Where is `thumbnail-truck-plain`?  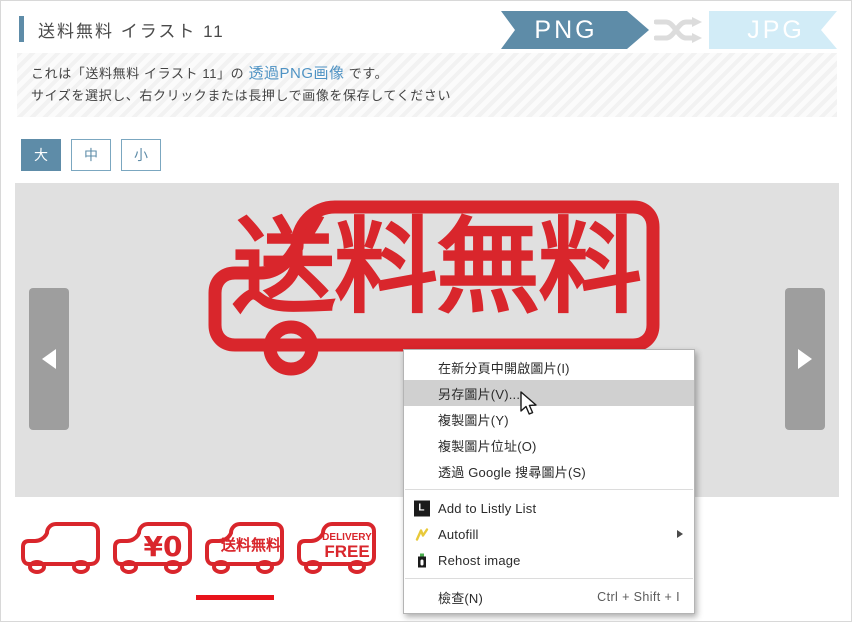
thumbnail-truck-plain is located at coordinates (61, 547).